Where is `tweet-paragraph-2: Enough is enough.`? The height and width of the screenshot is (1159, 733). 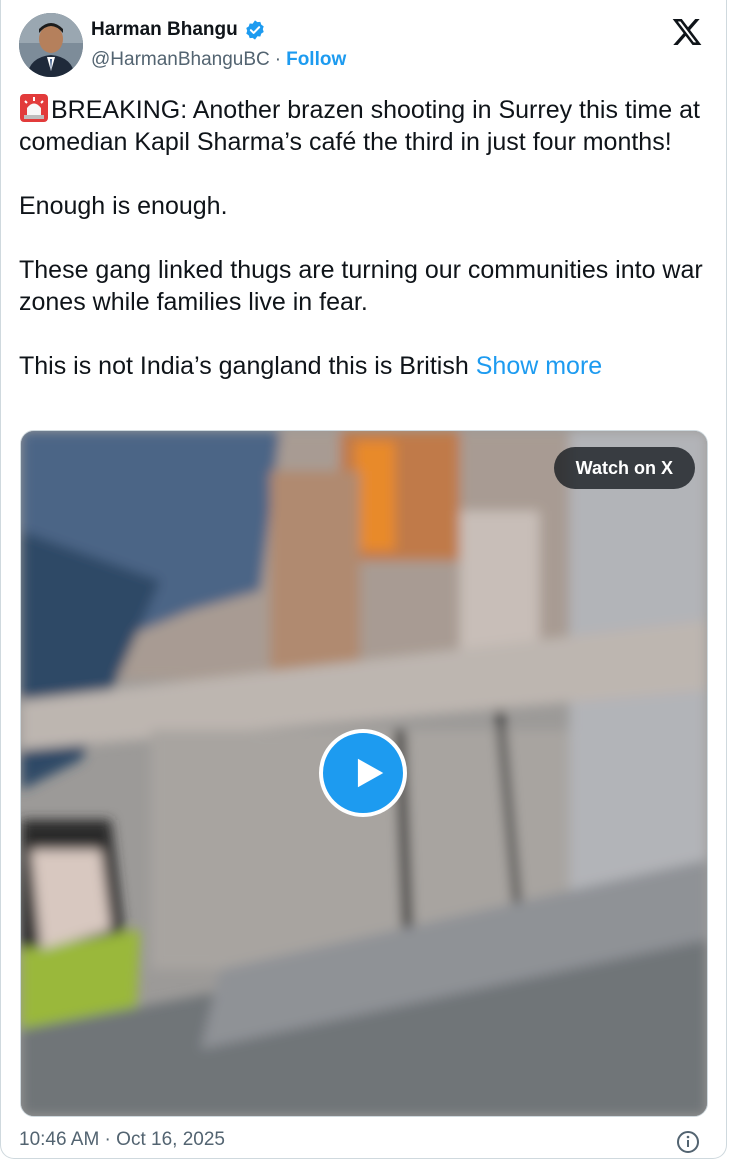 tweet-paragraph-2: Enough is enough. is located at coordinates (123, 206).